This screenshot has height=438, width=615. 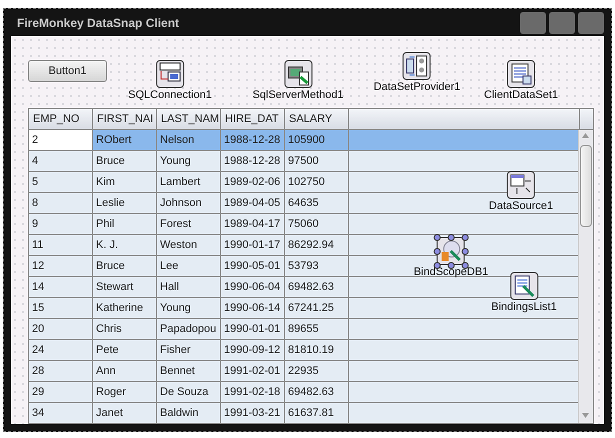 What do you see at coordinates (317, 371) in the screenshot?
I see `table-cell: 22935` at bounding box center [317, 371].